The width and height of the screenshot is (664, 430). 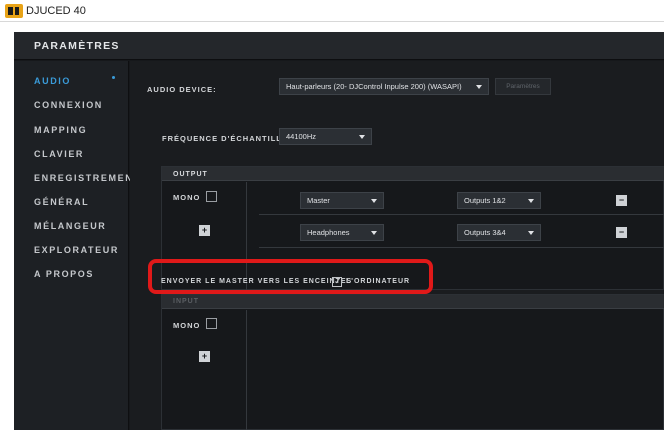 What do you see at coordinates (290, 276) in the screenshot?
I see `highlight-annotation` at bounding box center [290, 276].